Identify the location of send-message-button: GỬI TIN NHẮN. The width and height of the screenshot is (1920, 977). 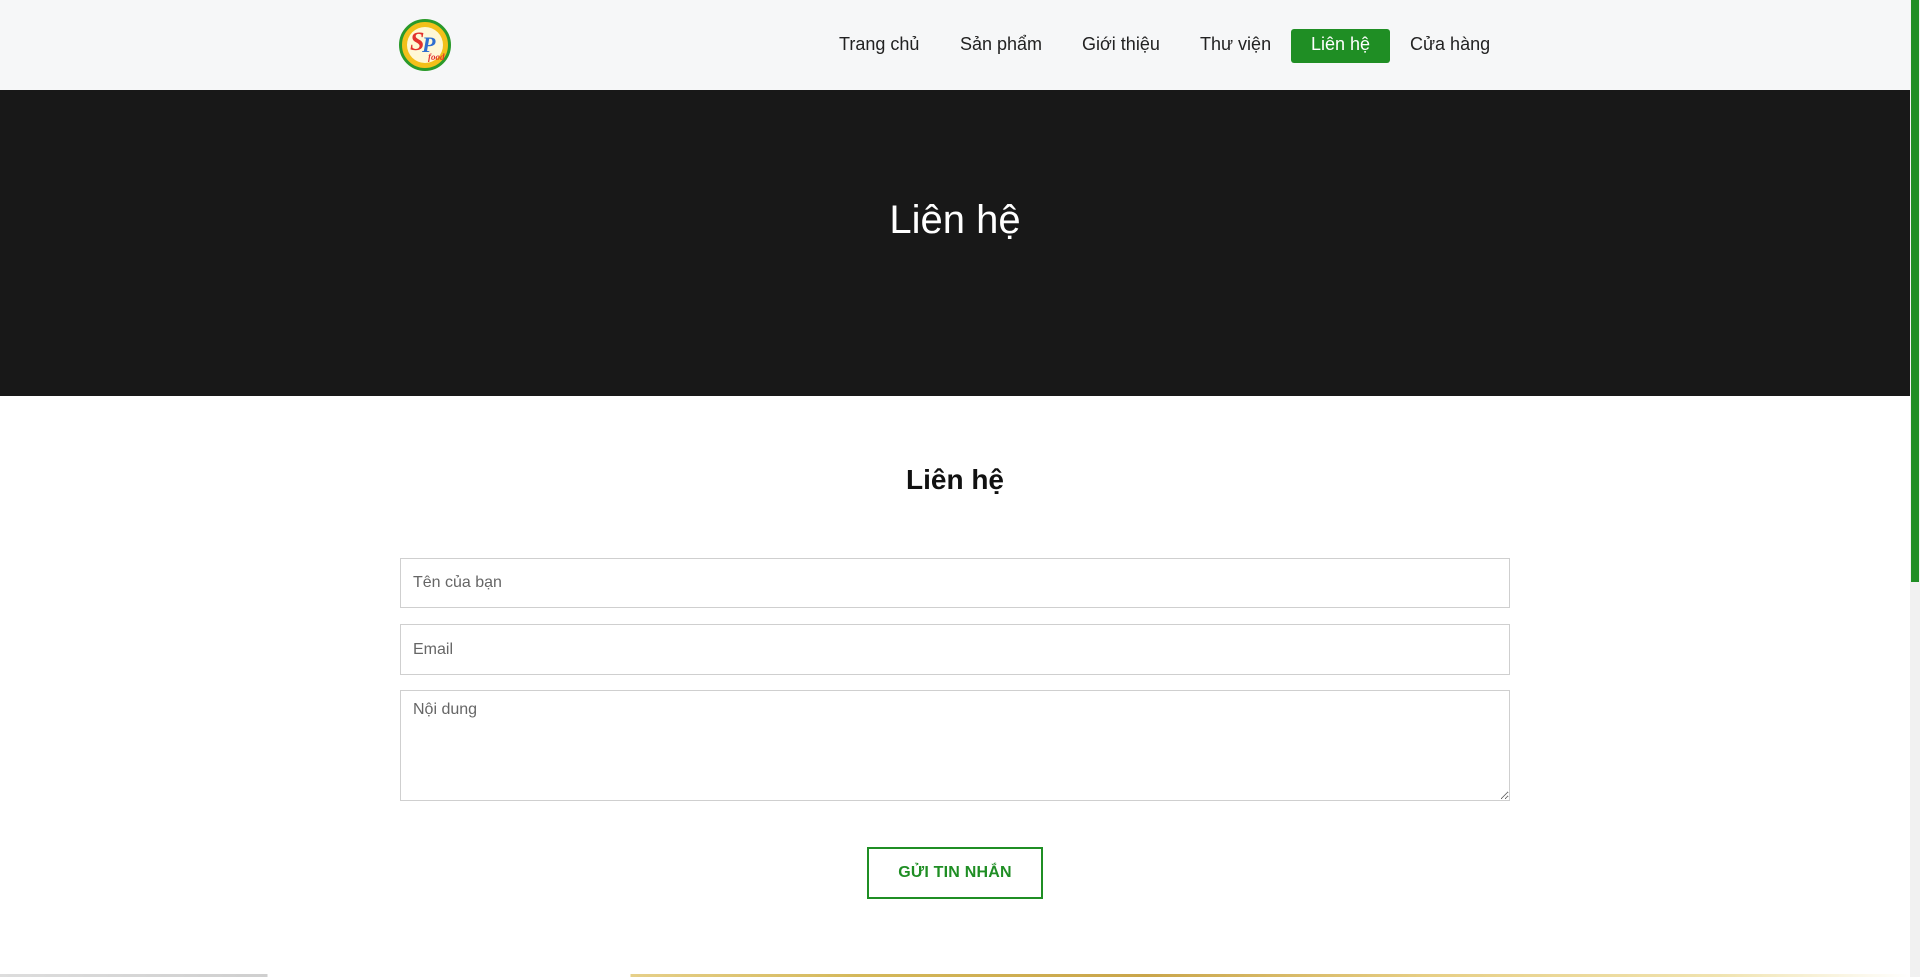
(955, 873).